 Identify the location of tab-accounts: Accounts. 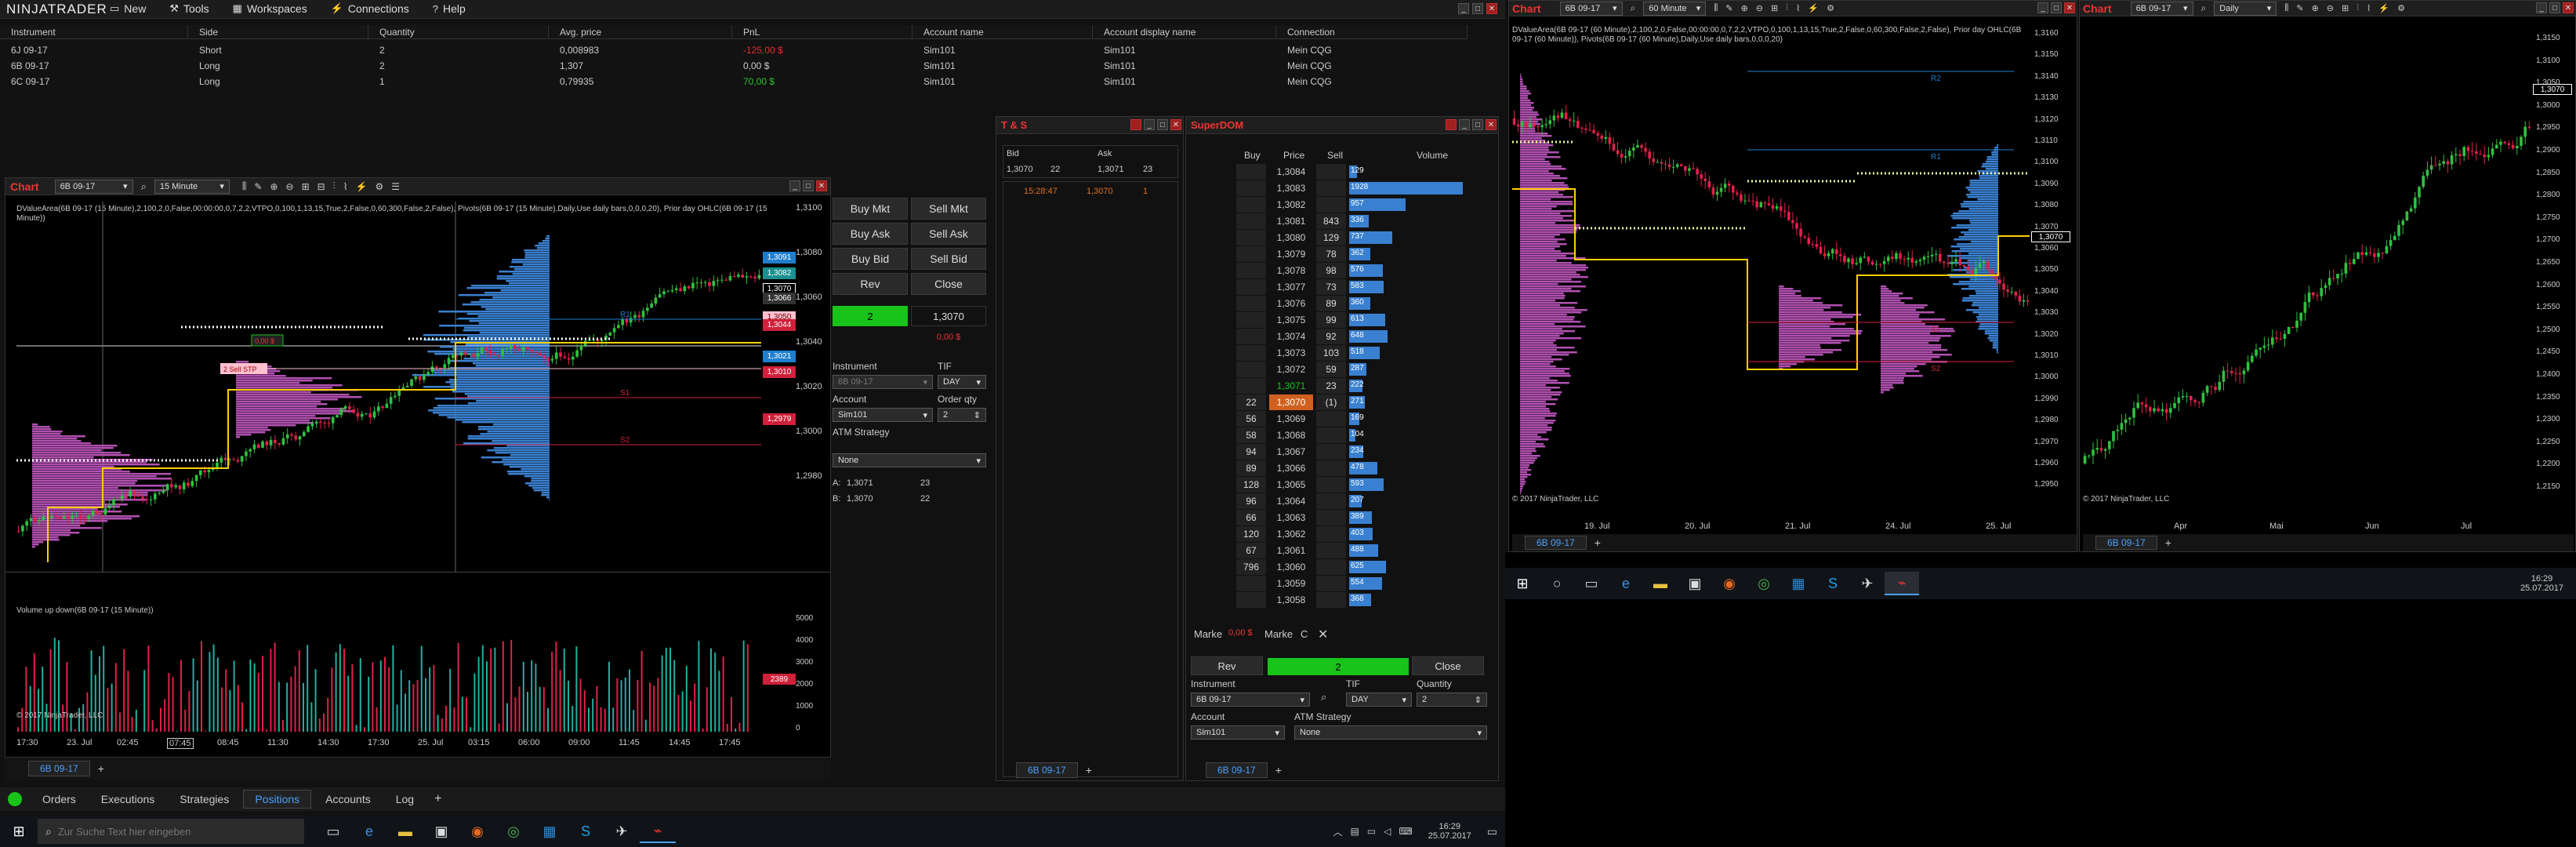
(348, 799).